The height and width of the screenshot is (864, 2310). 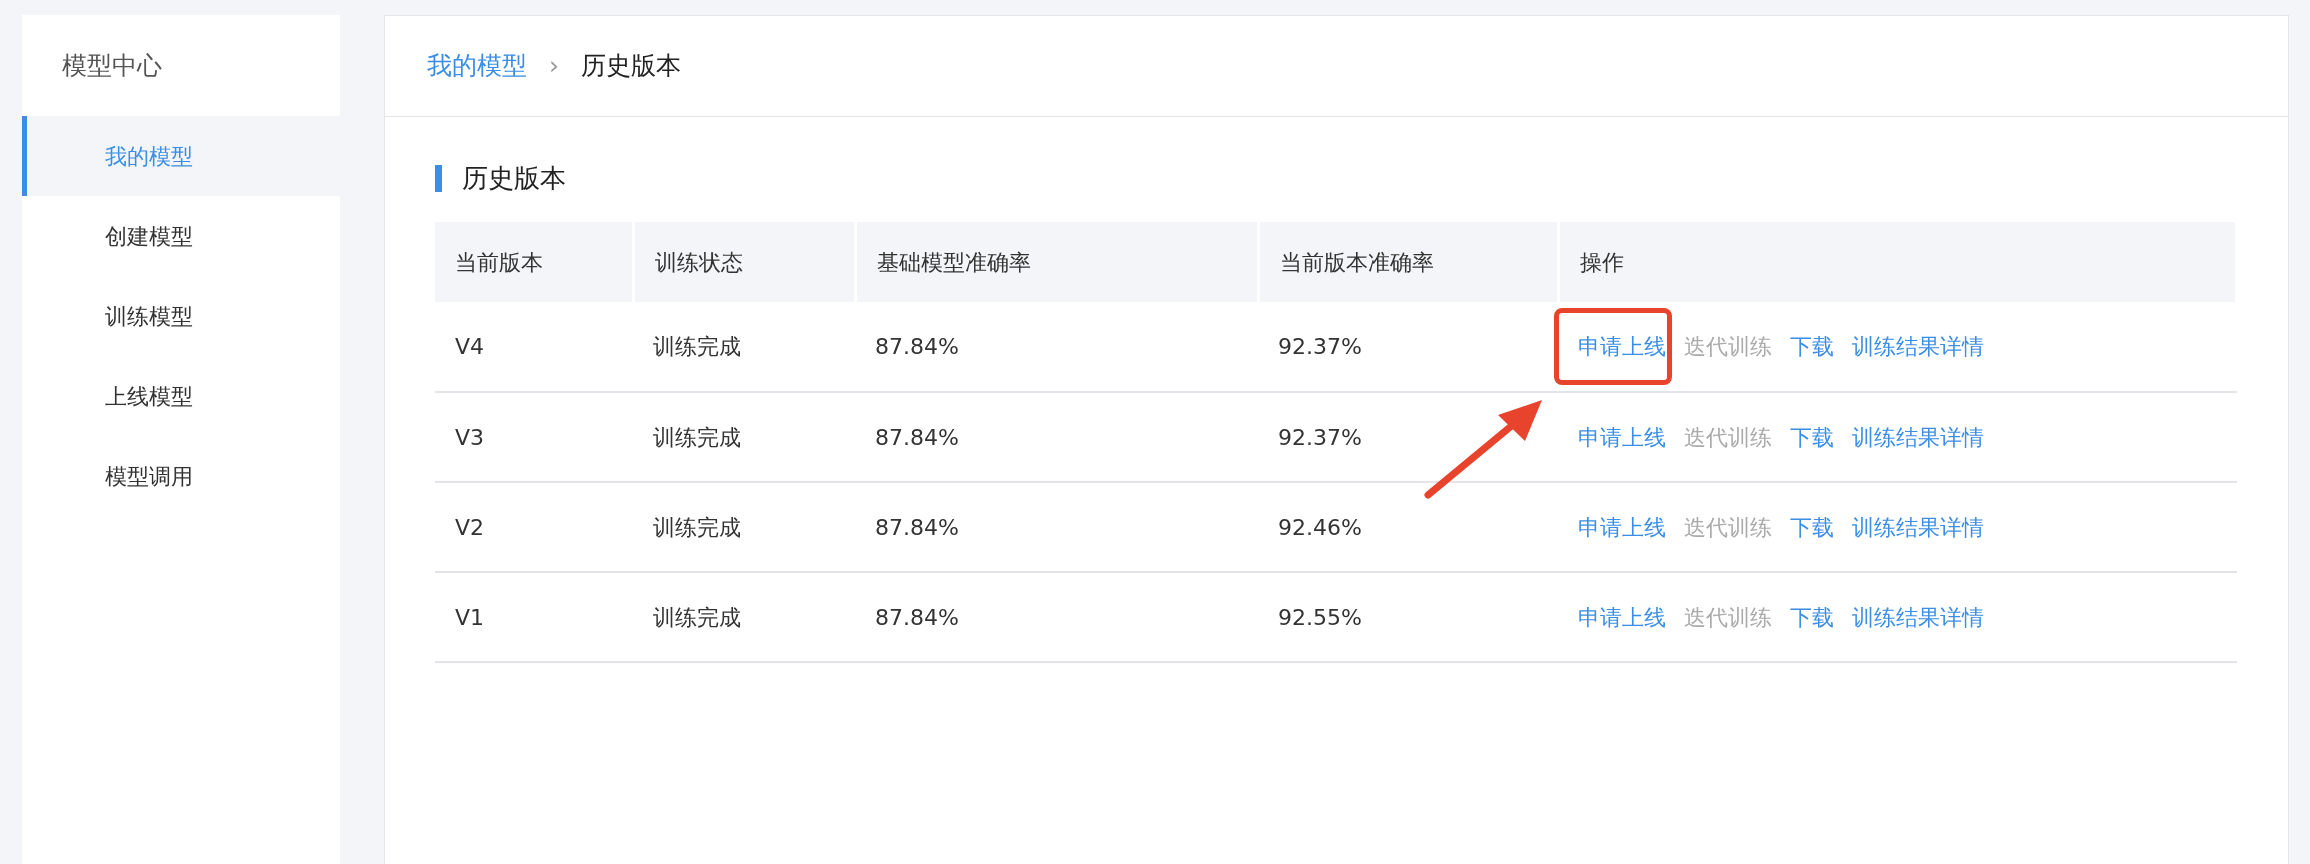 What do you see at coordinates (438, 178) in the screenshot?
I see `section-marker` at bounding box center [438, 178].